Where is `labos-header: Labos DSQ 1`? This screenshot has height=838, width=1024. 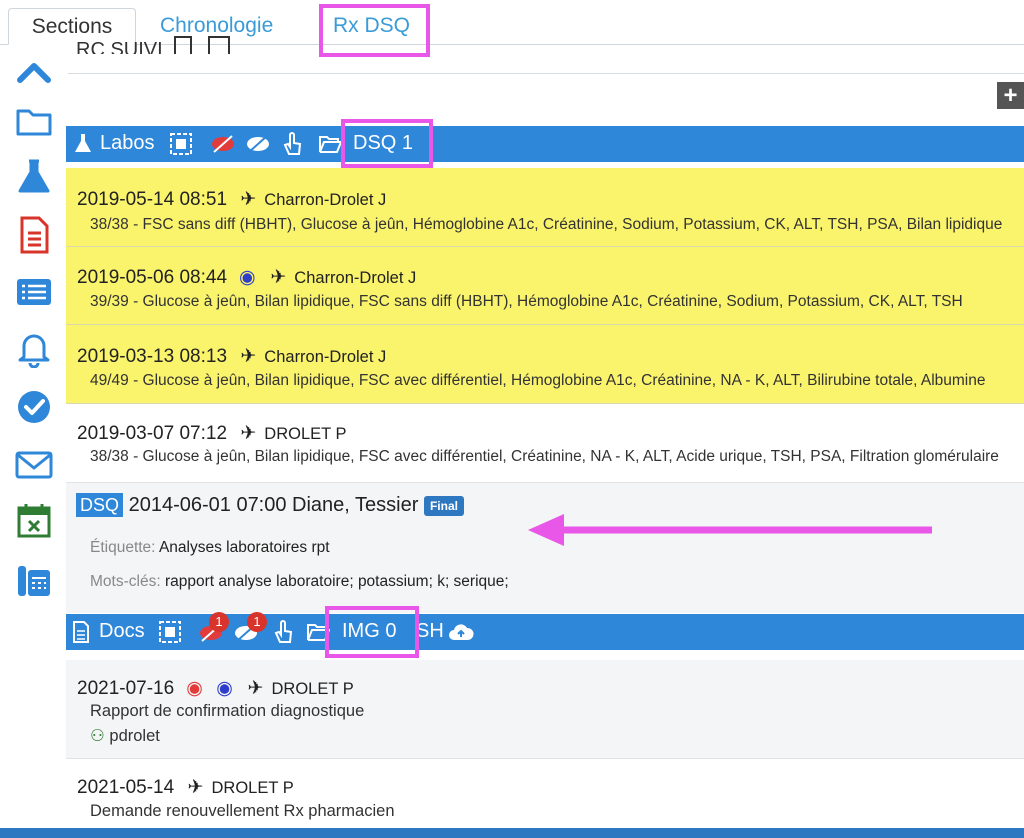
labos-header: Labos DSQ 1 is located at coordinates (545, 144).